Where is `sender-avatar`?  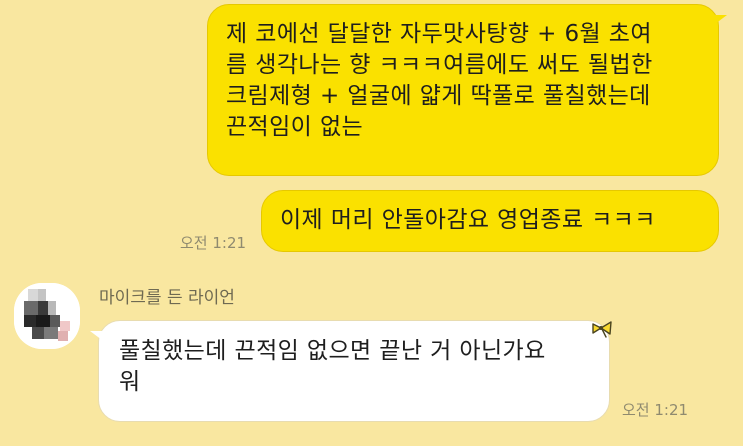
sender-avatar is located at coordinates (47, 316).